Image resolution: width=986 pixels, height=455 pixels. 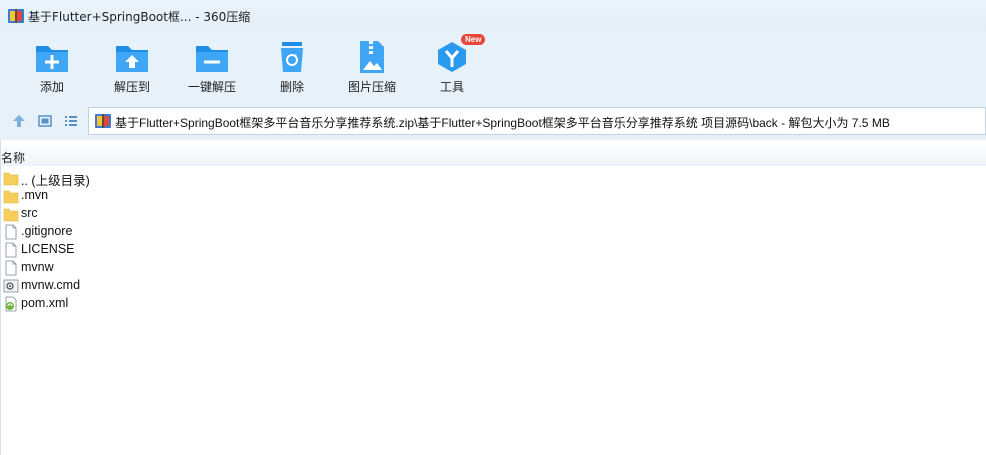 I want to click on tools-label: 工具, so click(x=451, y=87).